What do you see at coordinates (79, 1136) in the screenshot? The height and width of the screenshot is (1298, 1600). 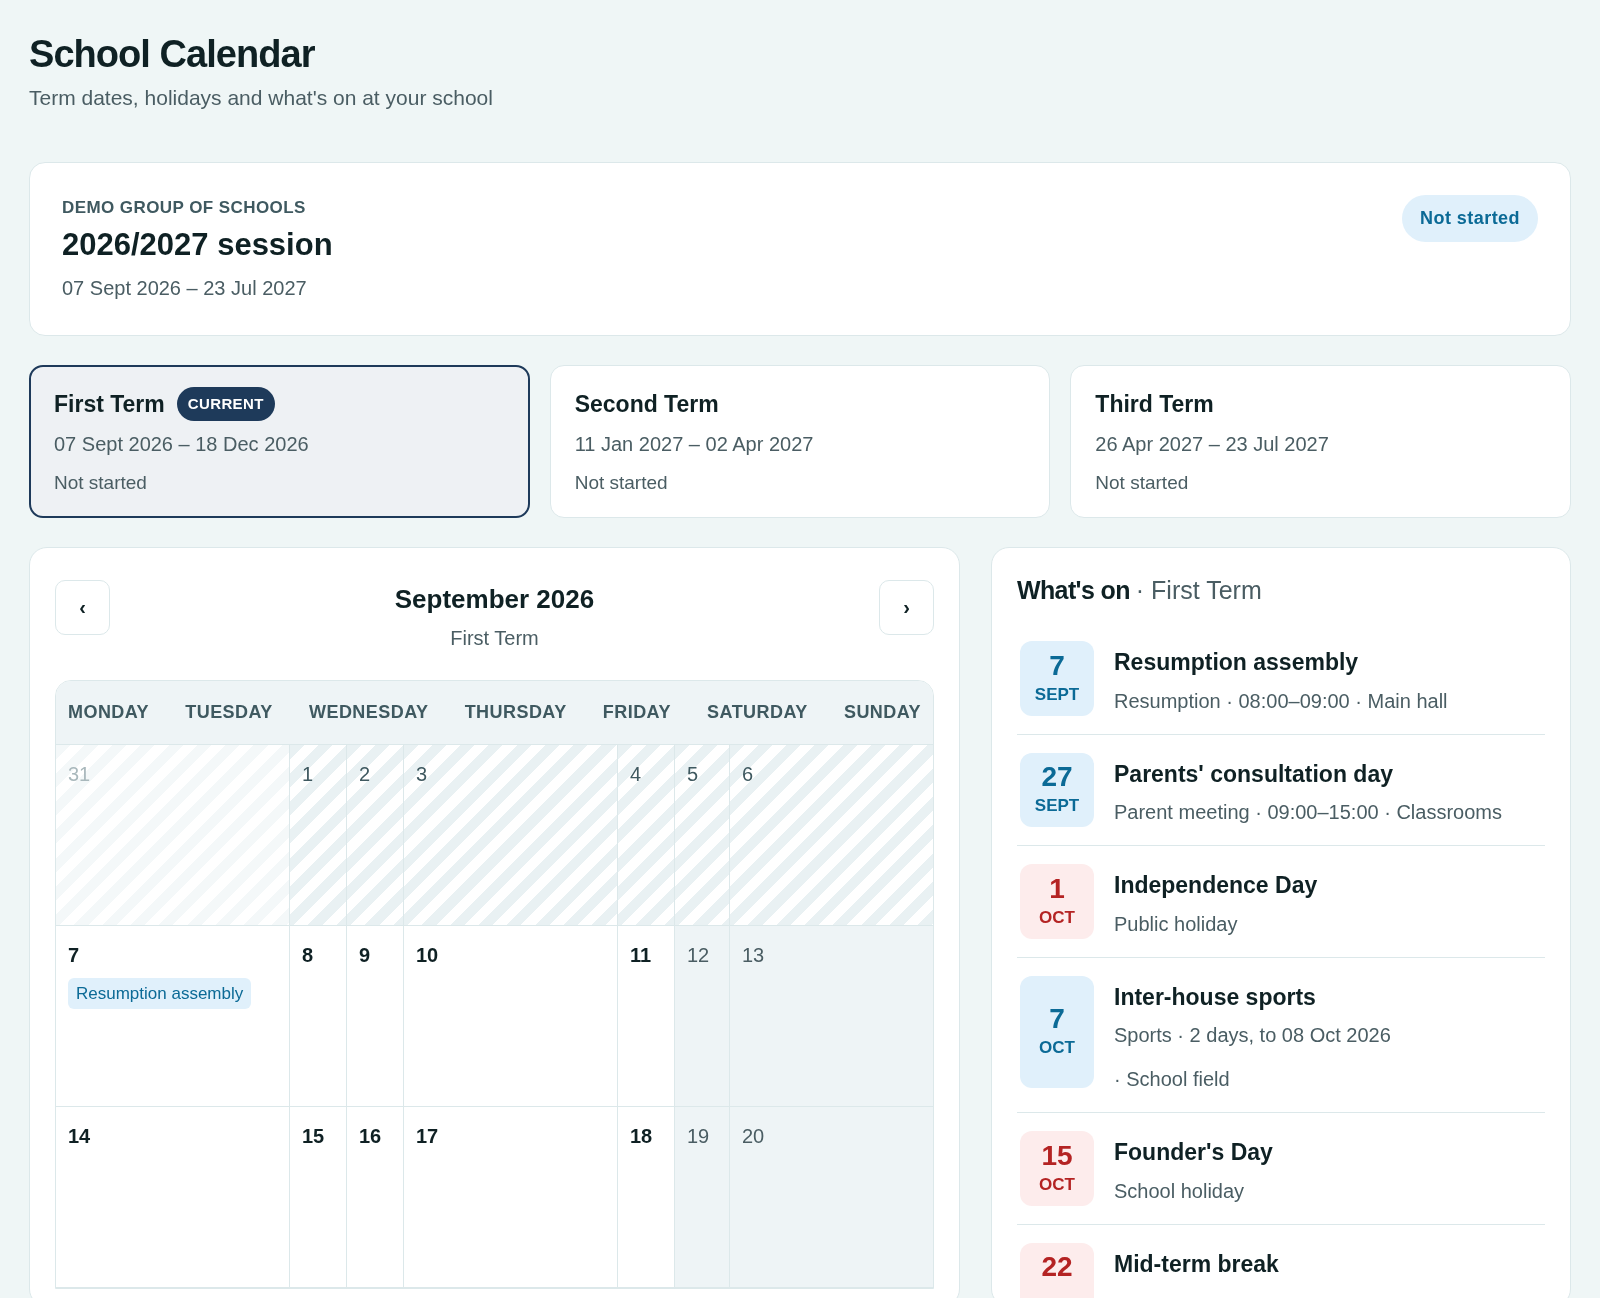 I see `day-number: 14` at bounding box center [79, 1136].